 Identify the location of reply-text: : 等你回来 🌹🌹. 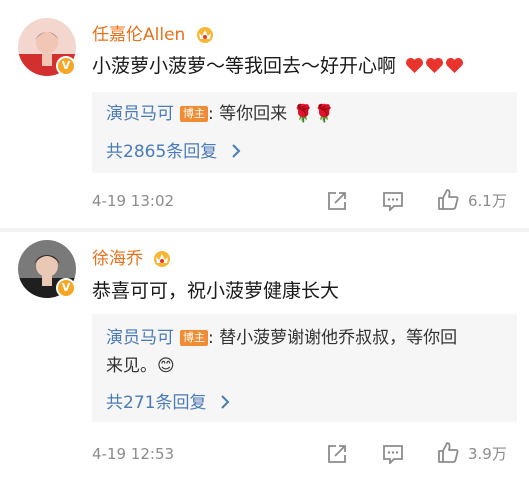
(271, 114).